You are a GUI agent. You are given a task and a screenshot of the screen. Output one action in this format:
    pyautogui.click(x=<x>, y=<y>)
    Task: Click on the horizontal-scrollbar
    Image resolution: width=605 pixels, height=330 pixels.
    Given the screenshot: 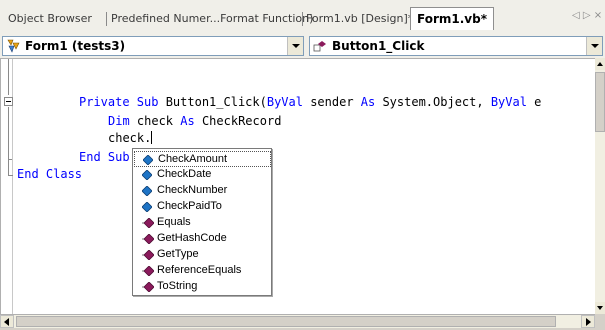 What is the action you would take?
    pyautogui.click(x=297, y=321)
    